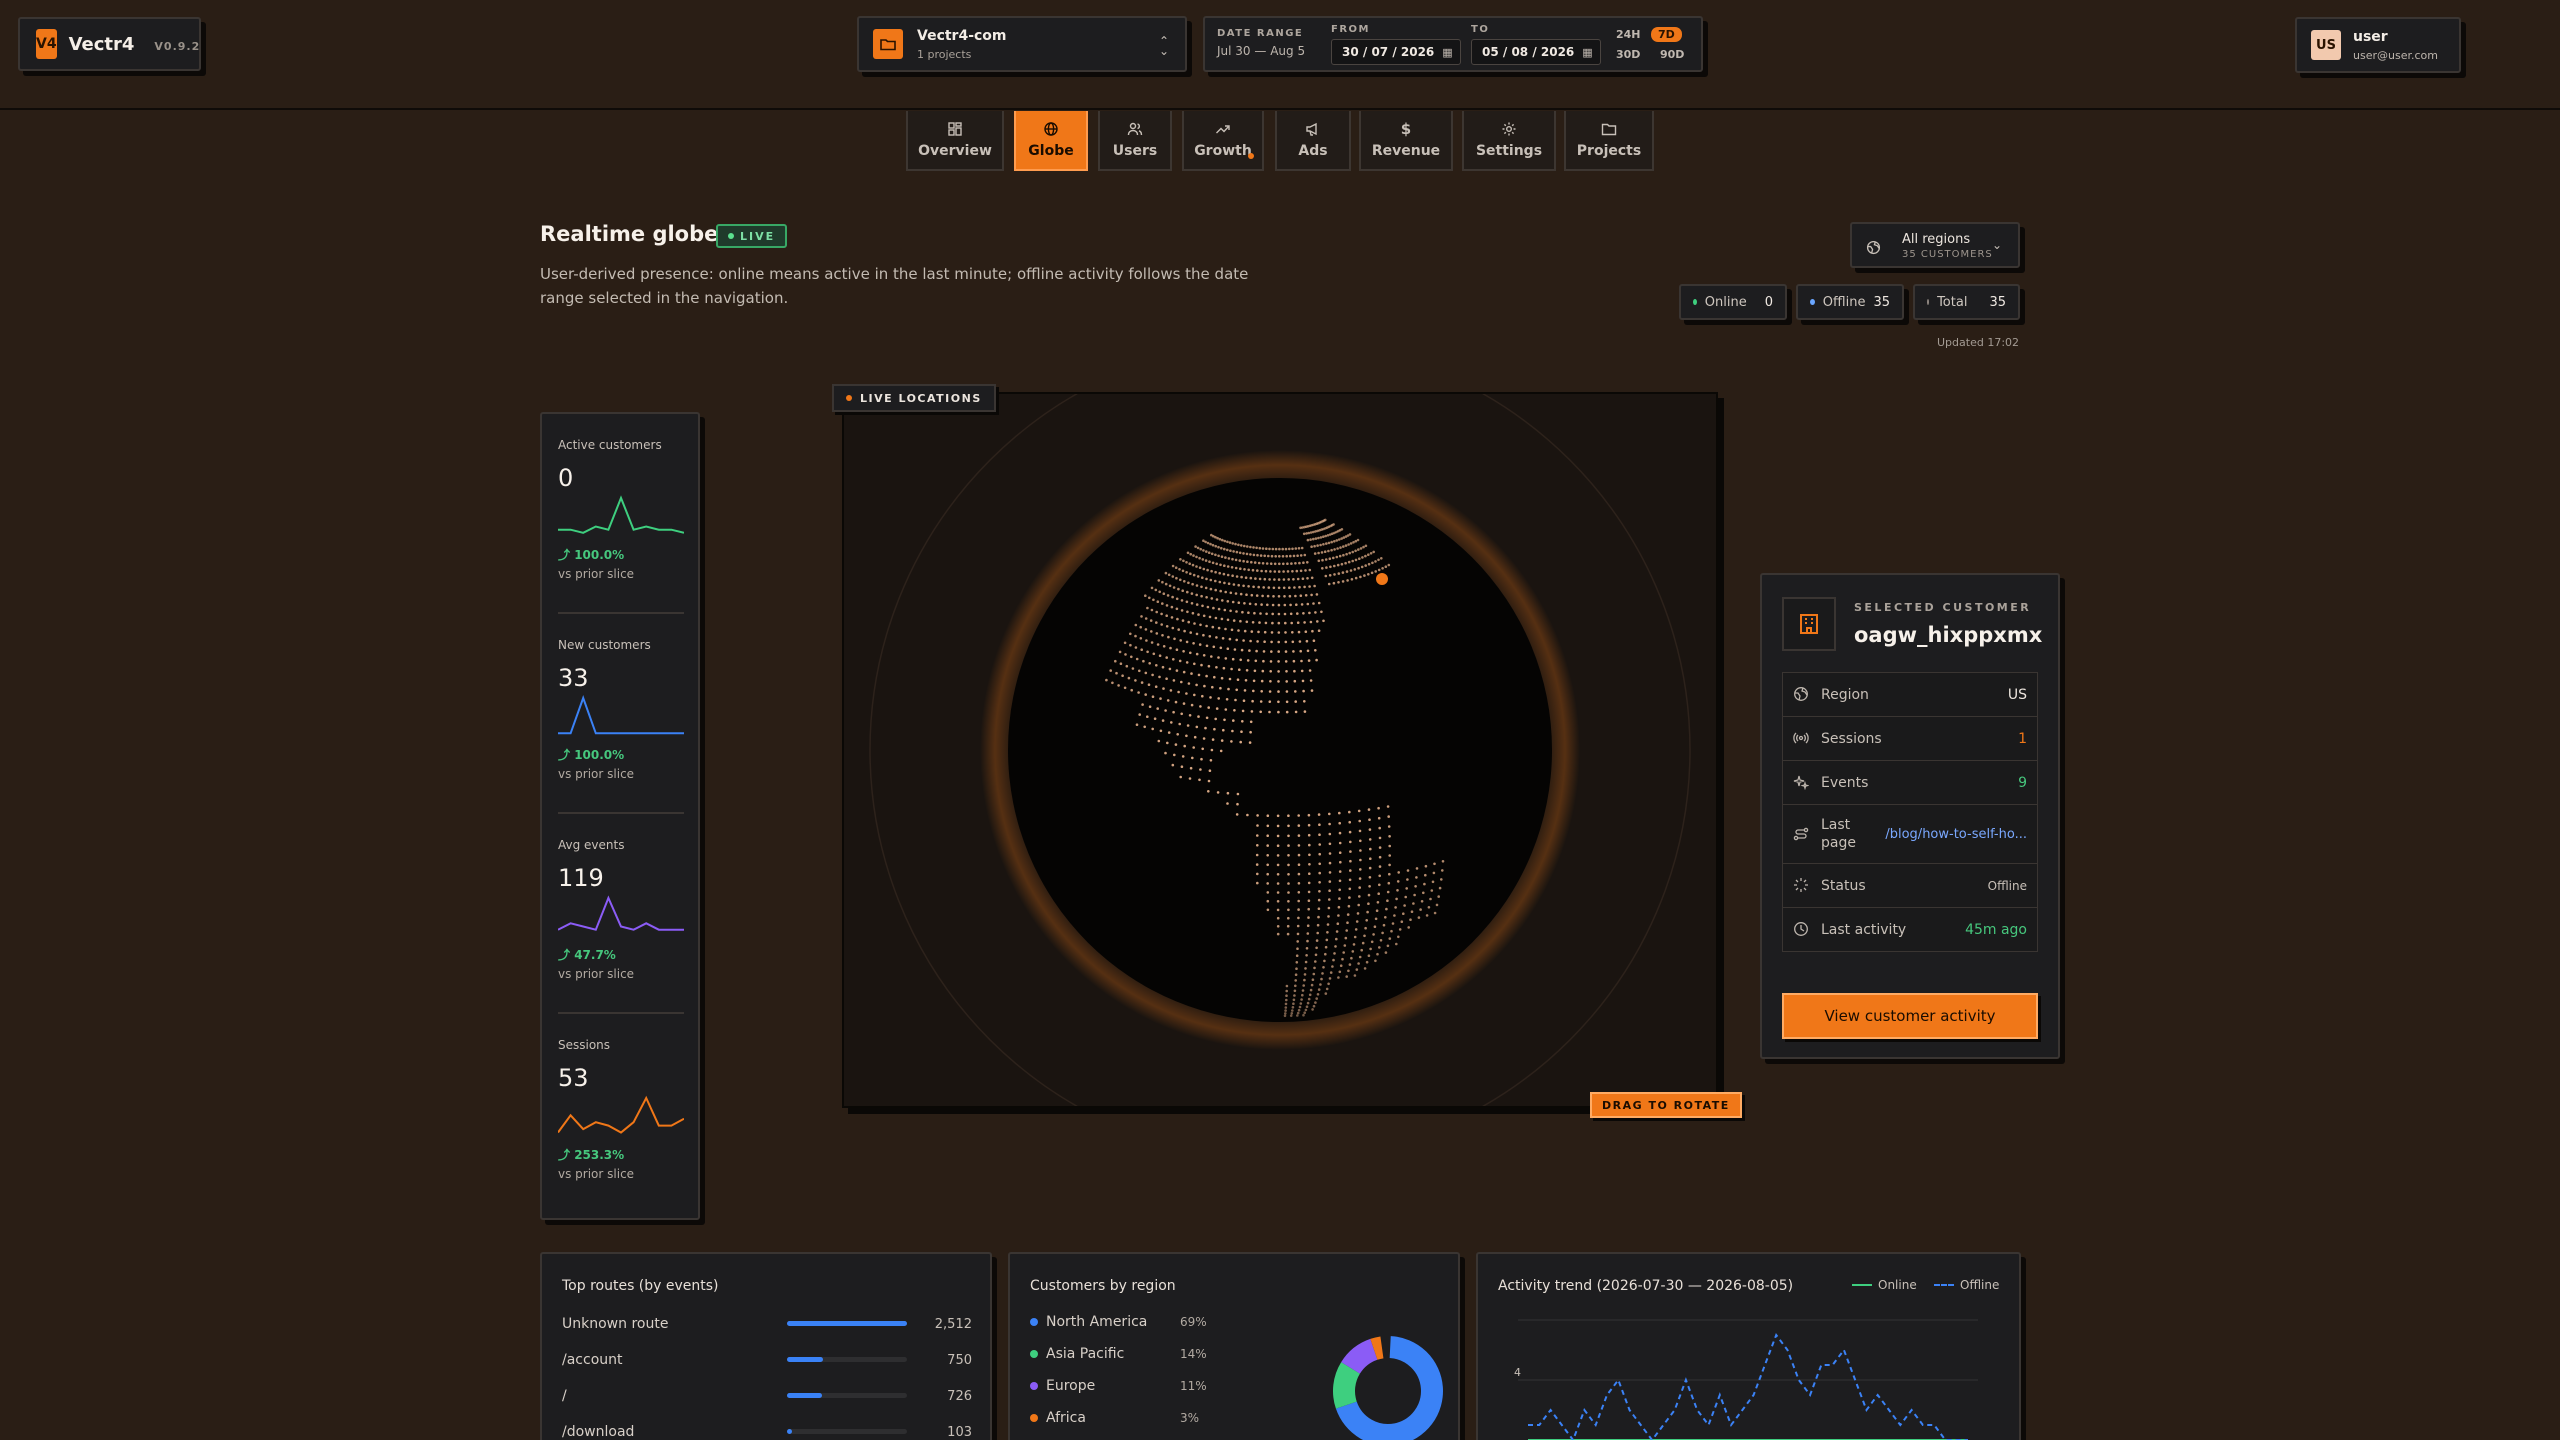 The width and height of the screenshot is (2560, 1440). What do you see at coordinates (1695, 302) in the screenshot?
I see `online-dot` at bounding box center [1695, 302].